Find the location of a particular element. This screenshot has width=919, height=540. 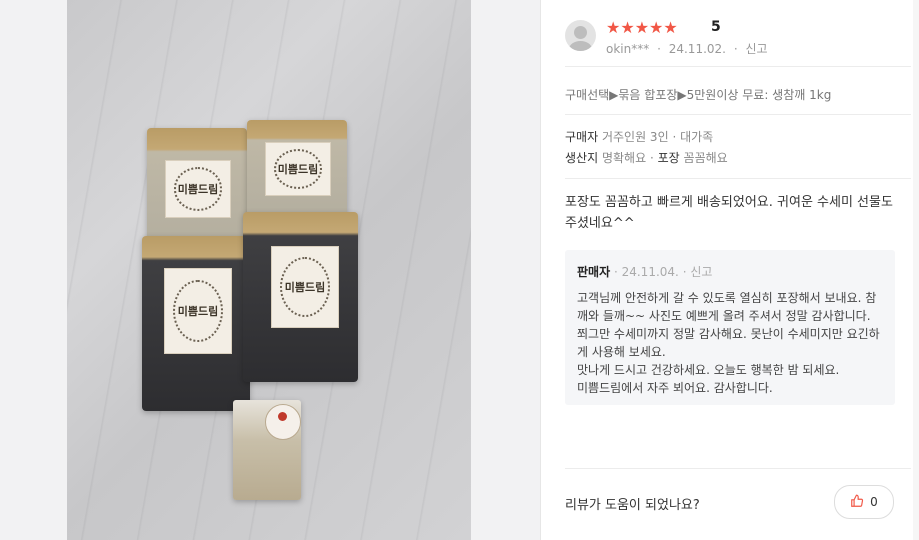

sesame-bag-light-2: 미쁨드림 is located at coordinates (297, 170).